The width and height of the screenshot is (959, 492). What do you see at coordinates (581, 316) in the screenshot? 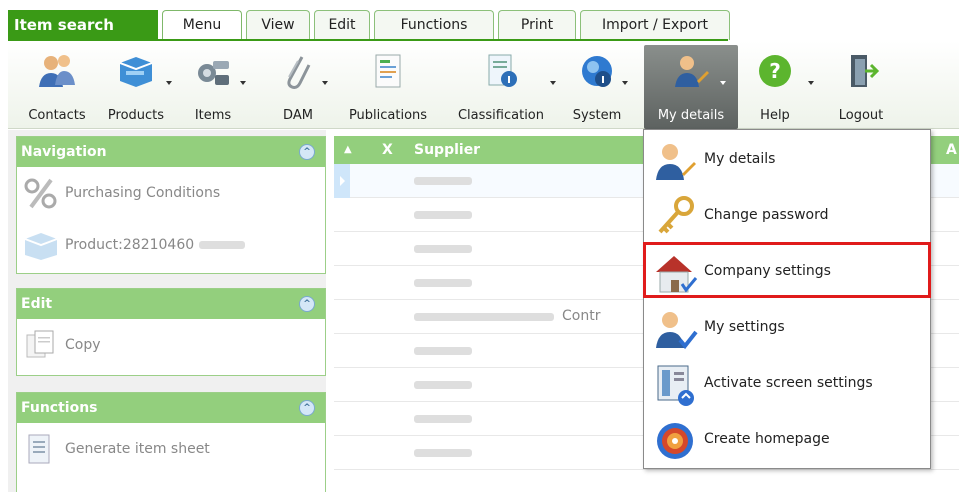
I see `row-supplier-text: Contr` at bounding box center [581, 316].